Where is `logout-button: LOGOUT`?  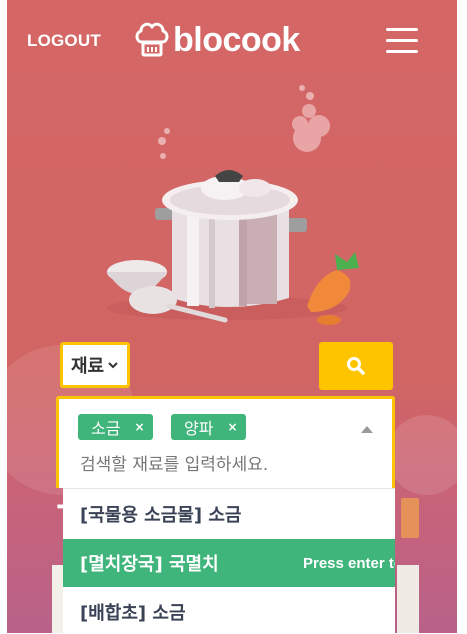 logout-button: LOGOUT is located at coordinates (64, 41).